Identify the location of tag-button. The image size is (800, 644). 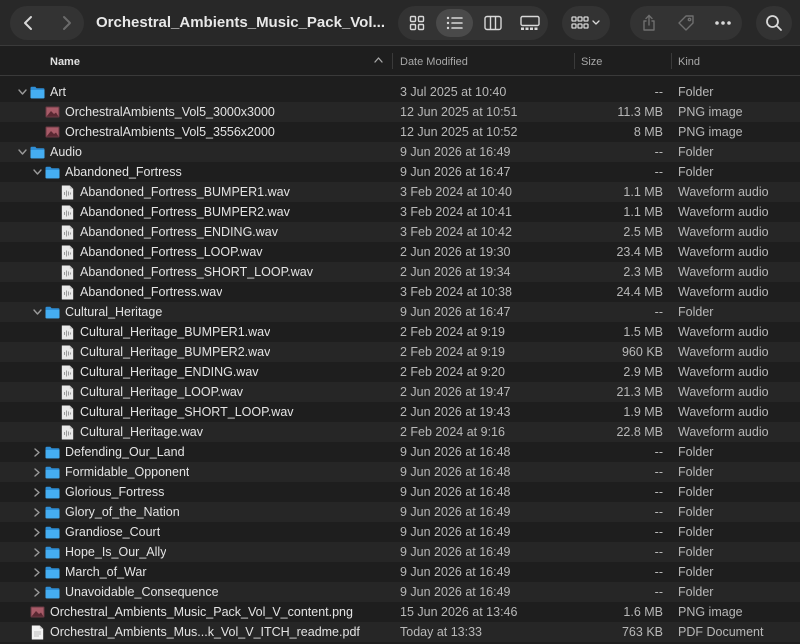
(685, 23).